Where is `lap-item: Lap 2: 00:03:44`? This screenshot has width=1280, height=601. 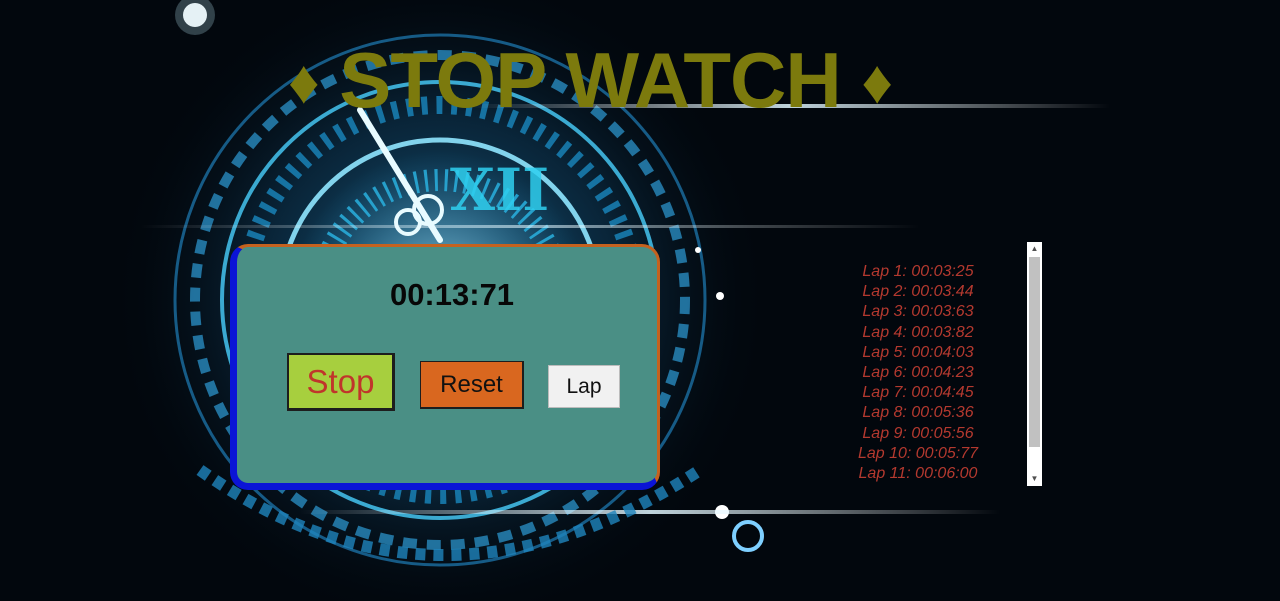 lap-item: Lap 2: 00:03:44 is located at coordinates (918, 292).